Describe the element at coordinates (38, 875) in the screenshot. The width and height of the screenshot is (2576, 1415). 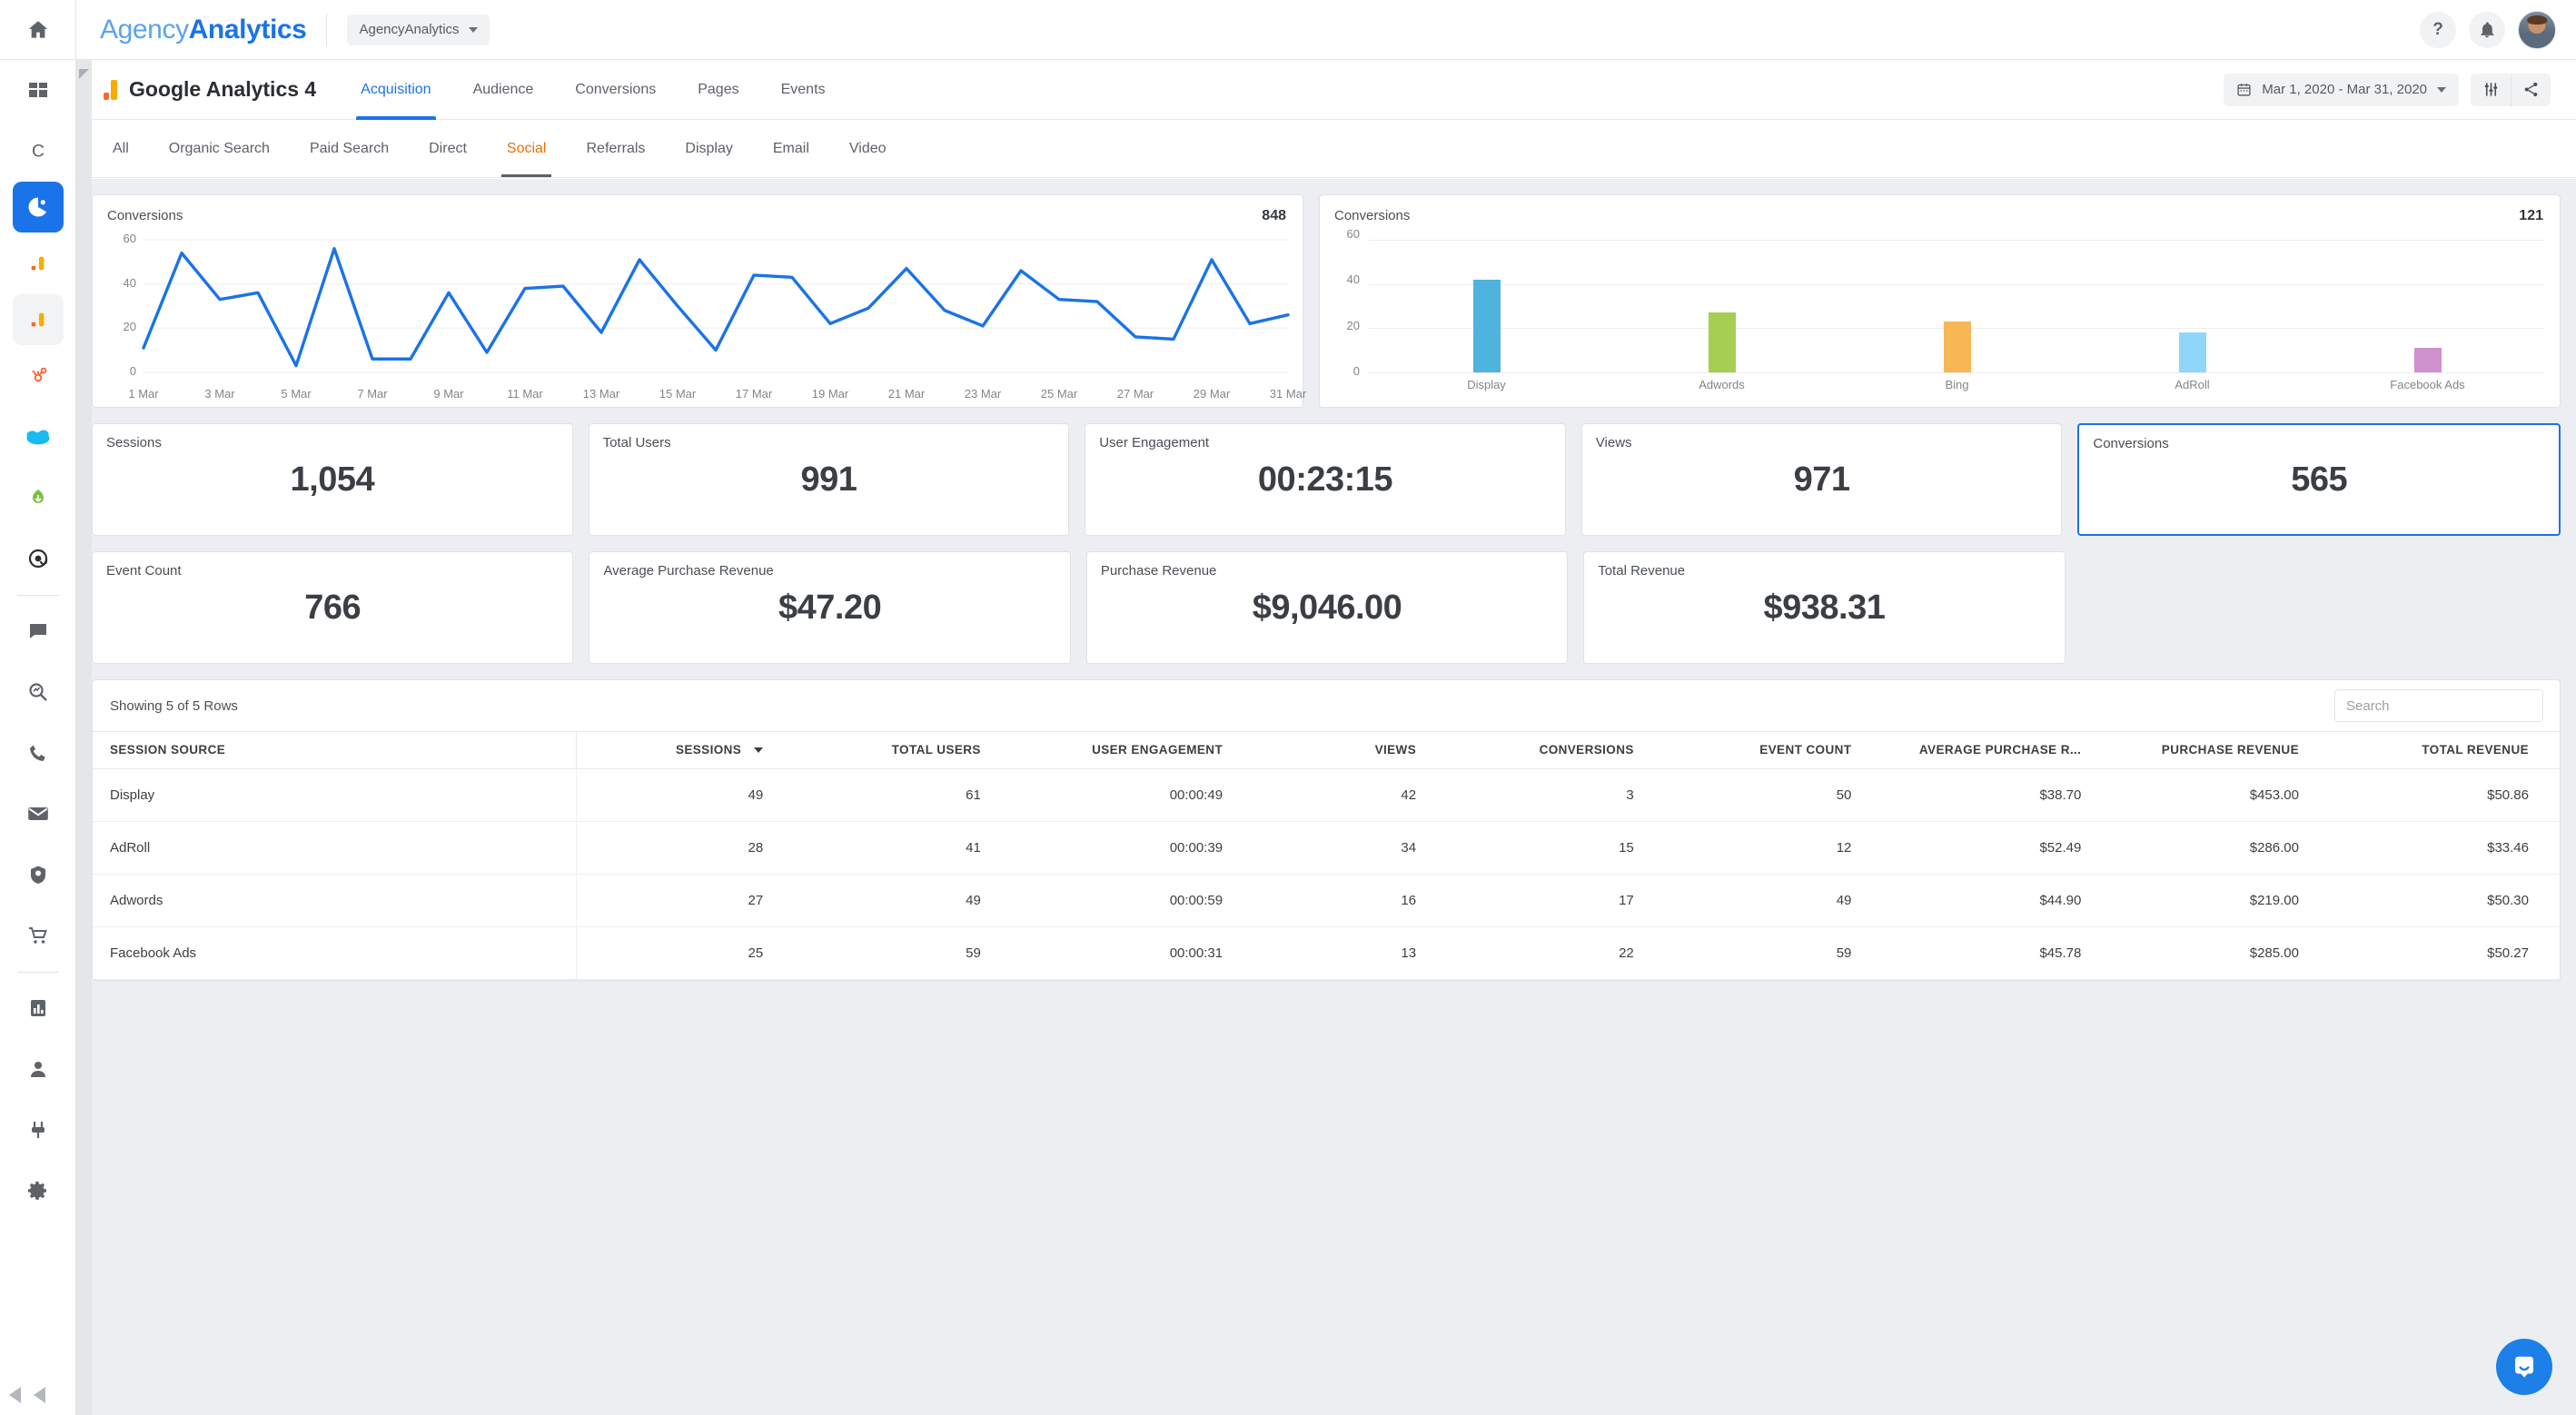
I see `sidebar-item-reputation` at that location.